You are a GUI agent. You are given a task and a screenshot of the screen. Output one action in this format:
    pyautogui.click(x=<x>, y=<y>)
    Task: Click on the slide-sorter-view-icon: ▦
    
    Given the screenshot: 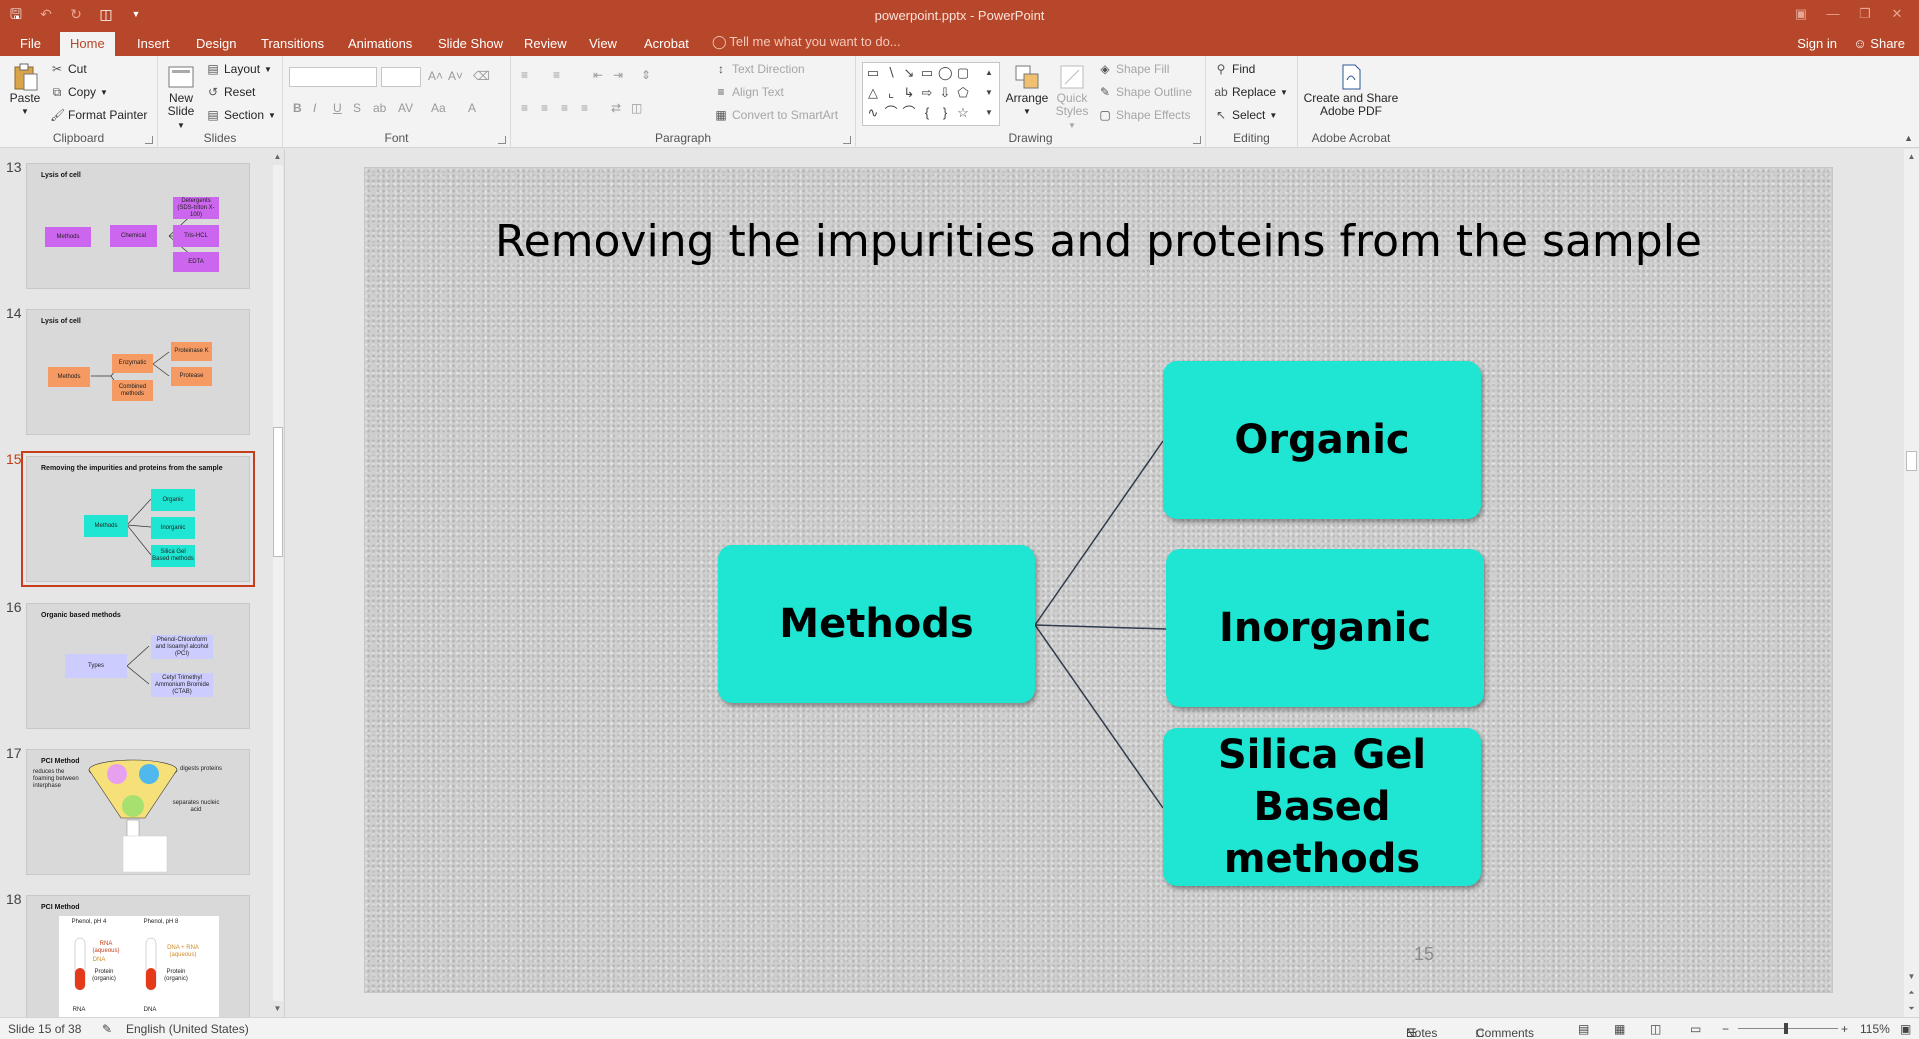 What is the action you would take?
    pyautogui.click(x=1619, y=1029)
    